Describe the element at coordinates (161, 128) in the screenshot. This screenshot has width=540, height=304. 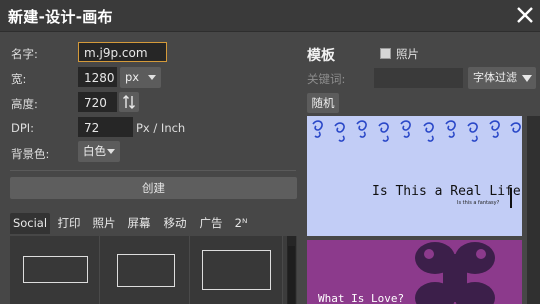
I see `dpi-unit-label: Px / Inch` at that location.